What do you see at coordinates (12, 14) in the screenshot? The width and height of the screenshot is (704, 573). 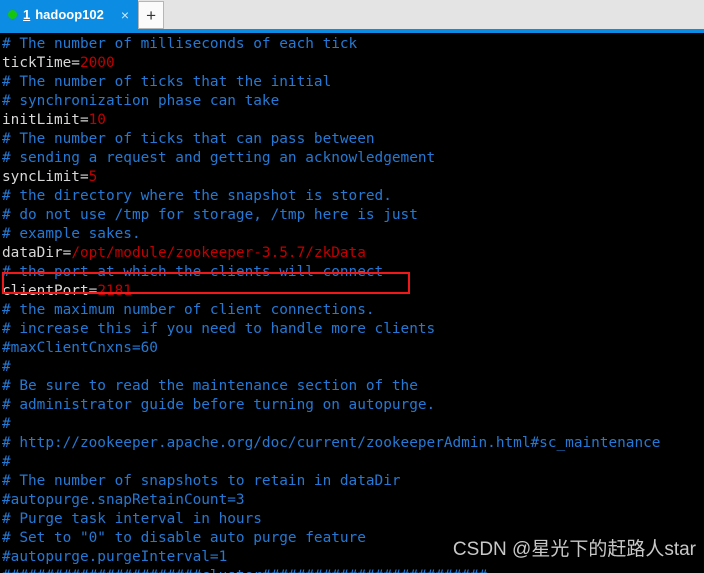 I see `connection-status-dot` at bounding box center [12, 14].